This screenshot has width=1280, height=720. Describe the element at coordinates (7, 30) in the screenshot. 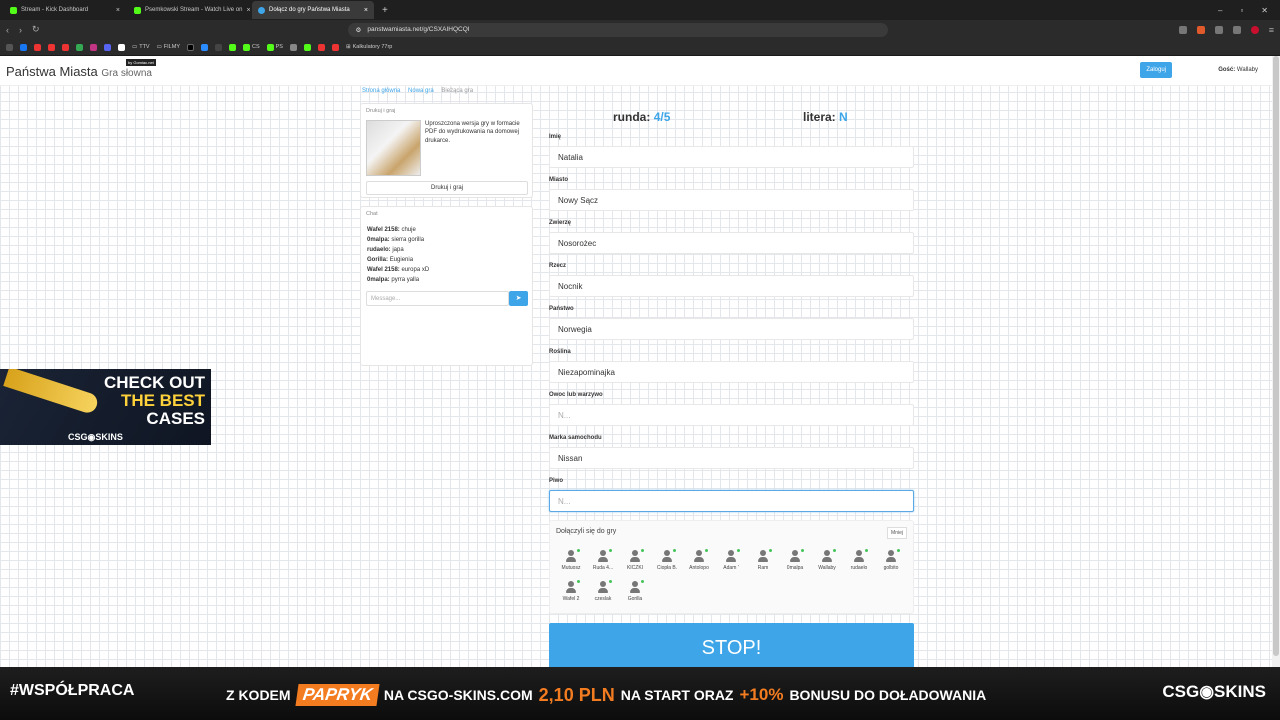

I see `back-icon: ‹` at that location.